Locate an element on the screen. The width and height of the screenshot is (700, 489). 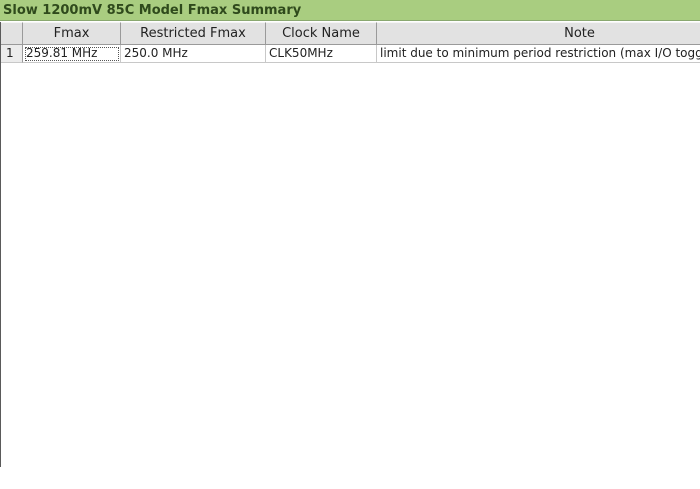
column-header-note: Note is located at coordinates (538, 33).